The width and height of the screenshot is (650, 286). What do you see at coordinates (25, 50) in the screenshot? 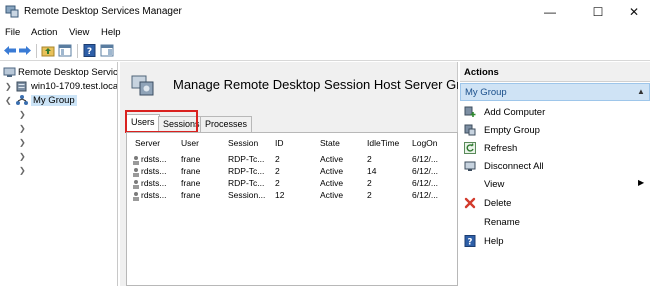
I see `forward-icon` at bounding box center [25, 50].